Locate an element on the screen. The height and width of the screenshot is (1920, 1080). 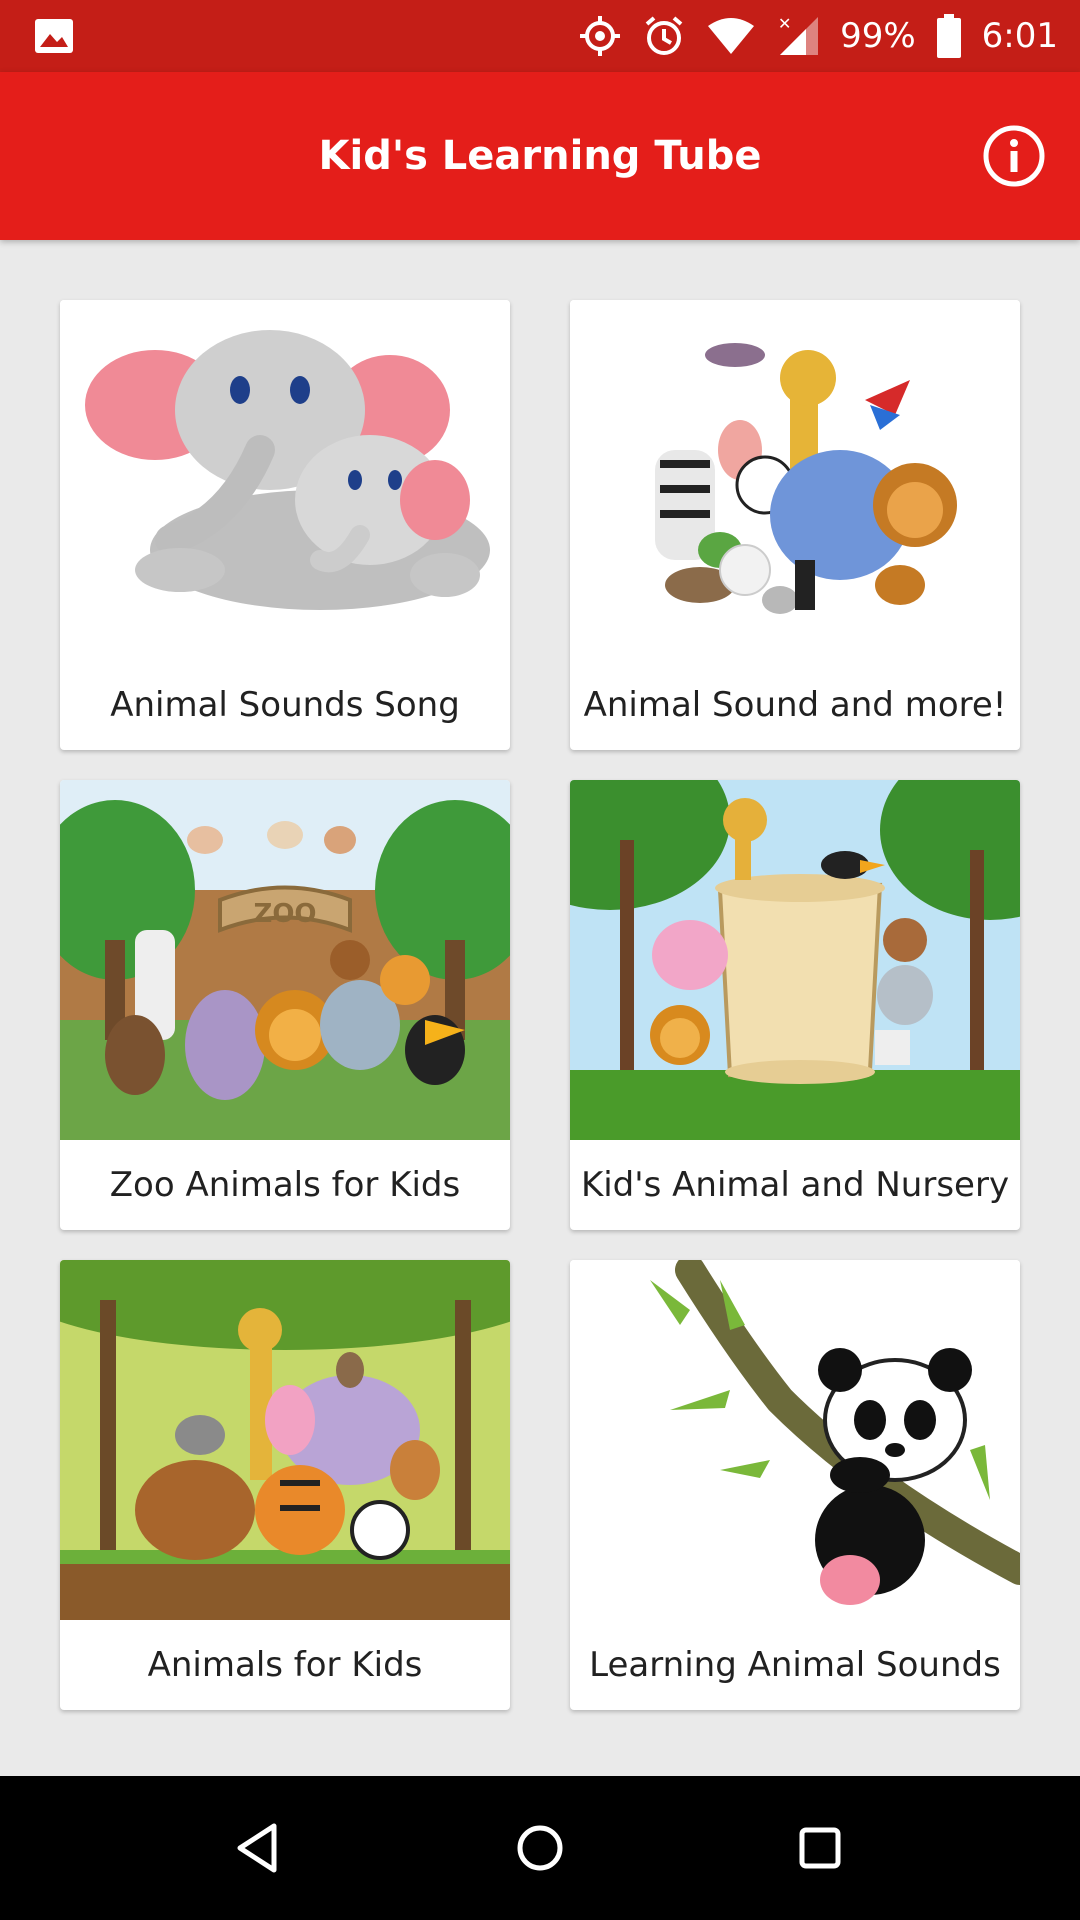
animal-group-illustration is located at coordinates (795, 480).